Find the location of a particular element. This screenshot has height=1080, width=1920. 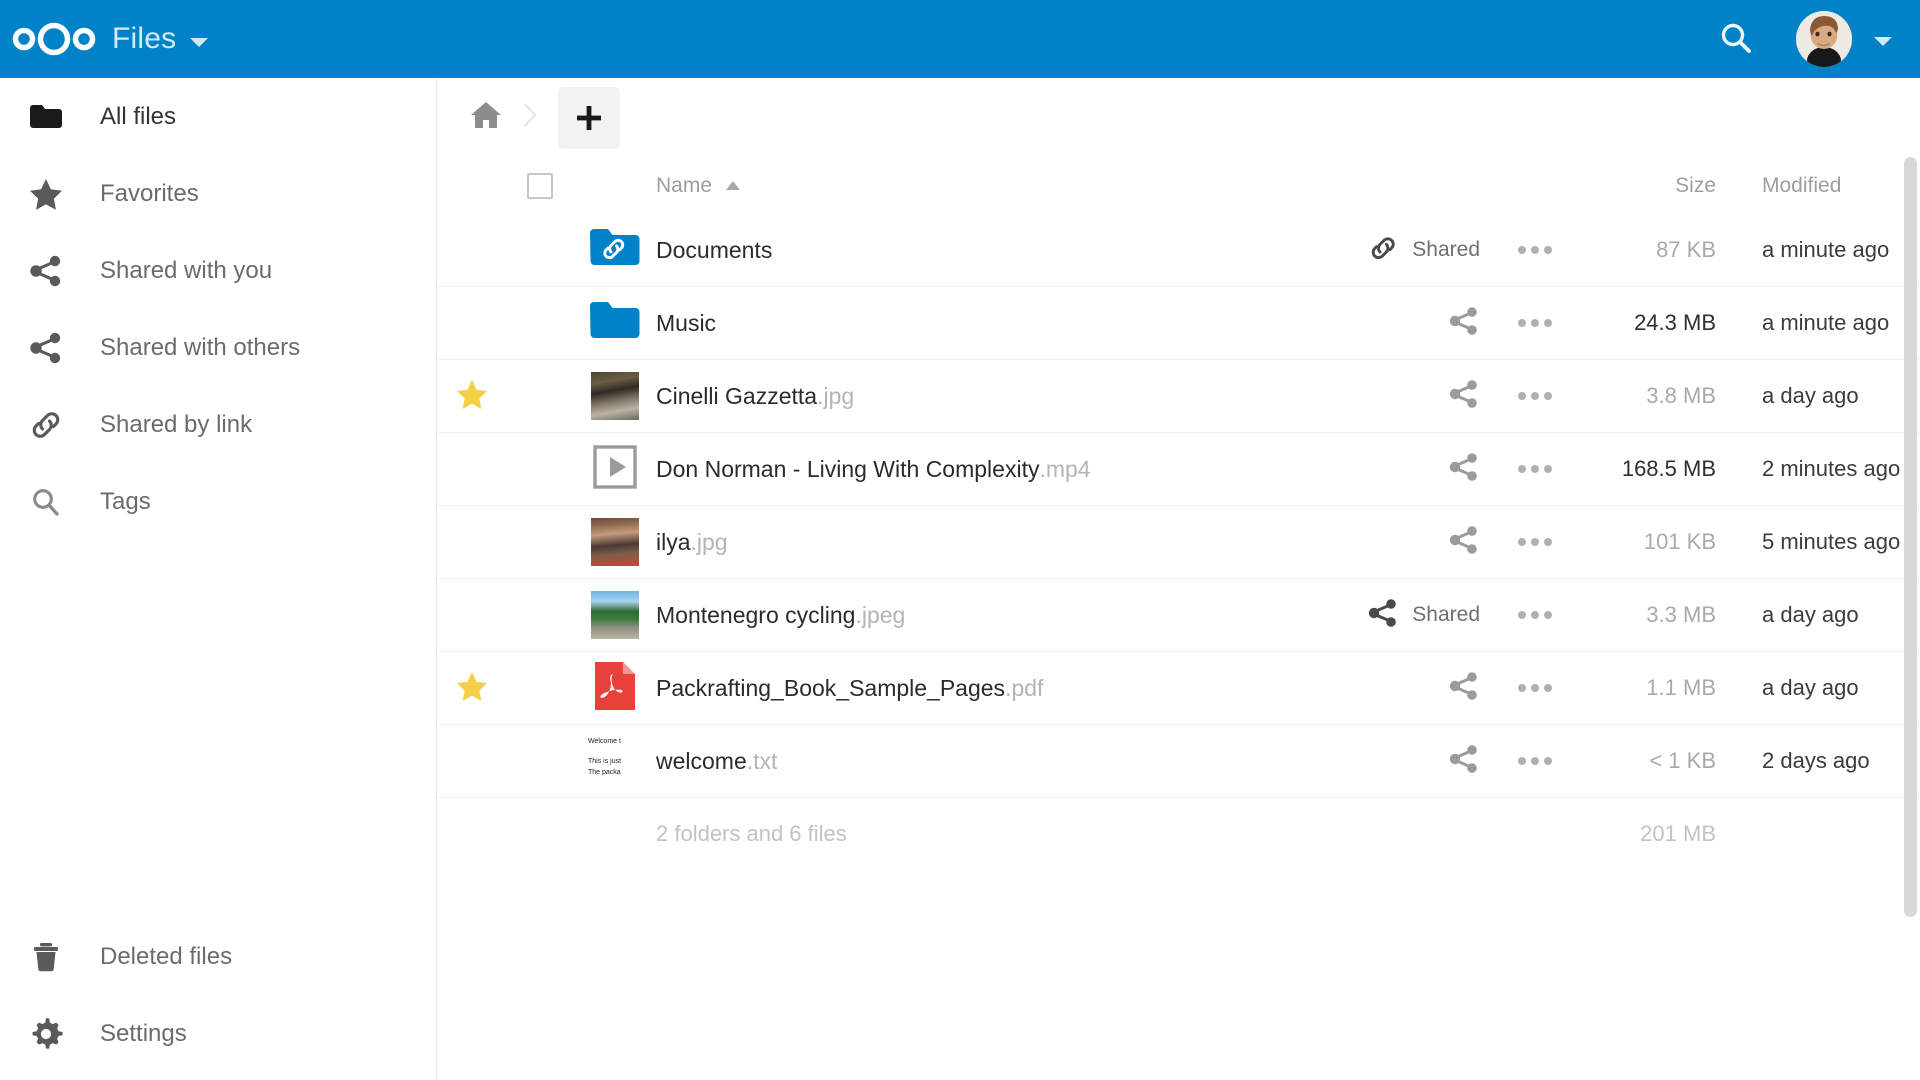

nextcloud-logo-link is located at coordinates (54, 39).